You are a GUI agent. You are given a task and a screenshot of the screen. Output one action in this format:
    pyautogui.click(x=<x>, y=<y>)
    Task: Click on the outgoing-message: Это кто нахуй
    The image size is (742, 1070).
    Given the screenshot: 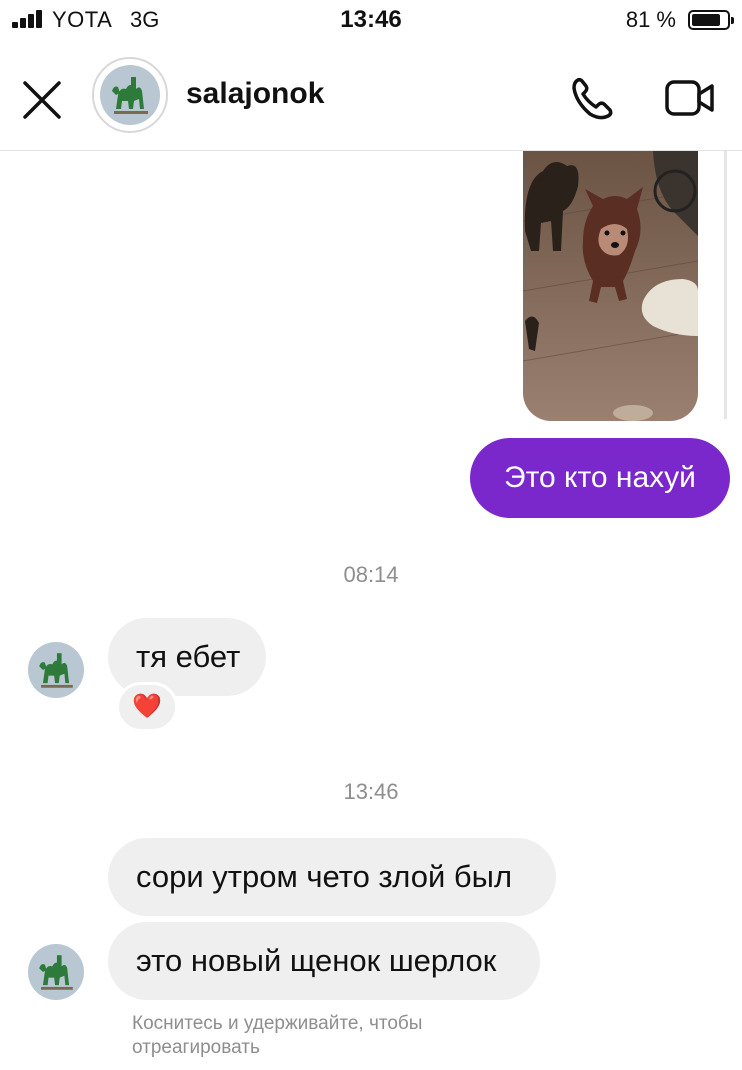 What is the action you would take?
    pyautogui.click(x=600, y=478)
    